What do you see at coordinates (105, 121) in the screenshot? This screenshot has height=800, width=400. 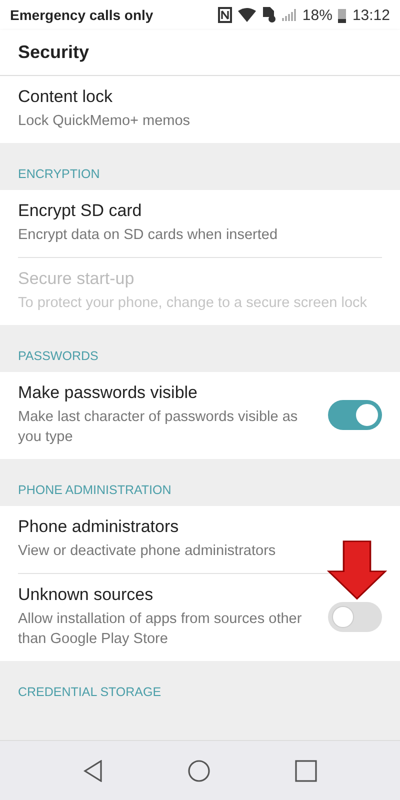 I see `item-description: Lock QuickMemo+ memos` at bounding box center [105, 121].